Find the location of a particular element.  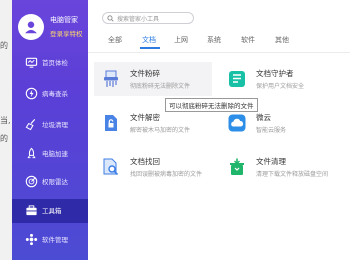

sidebar-item-permission-radar: 权限雷达 is located at coordinates (50, 182).